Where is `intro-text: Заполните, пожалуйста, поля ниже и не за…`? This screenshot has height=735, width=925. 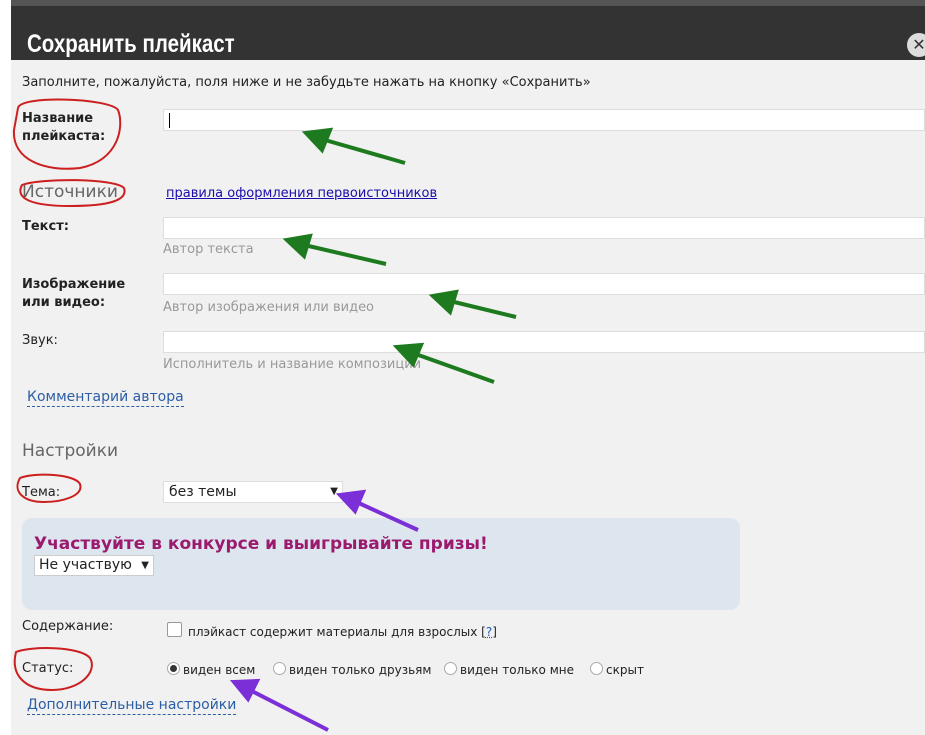
intro-text: Заполните, пожалуйста, поля ниже и не за… is located at coordinates (306, 82).